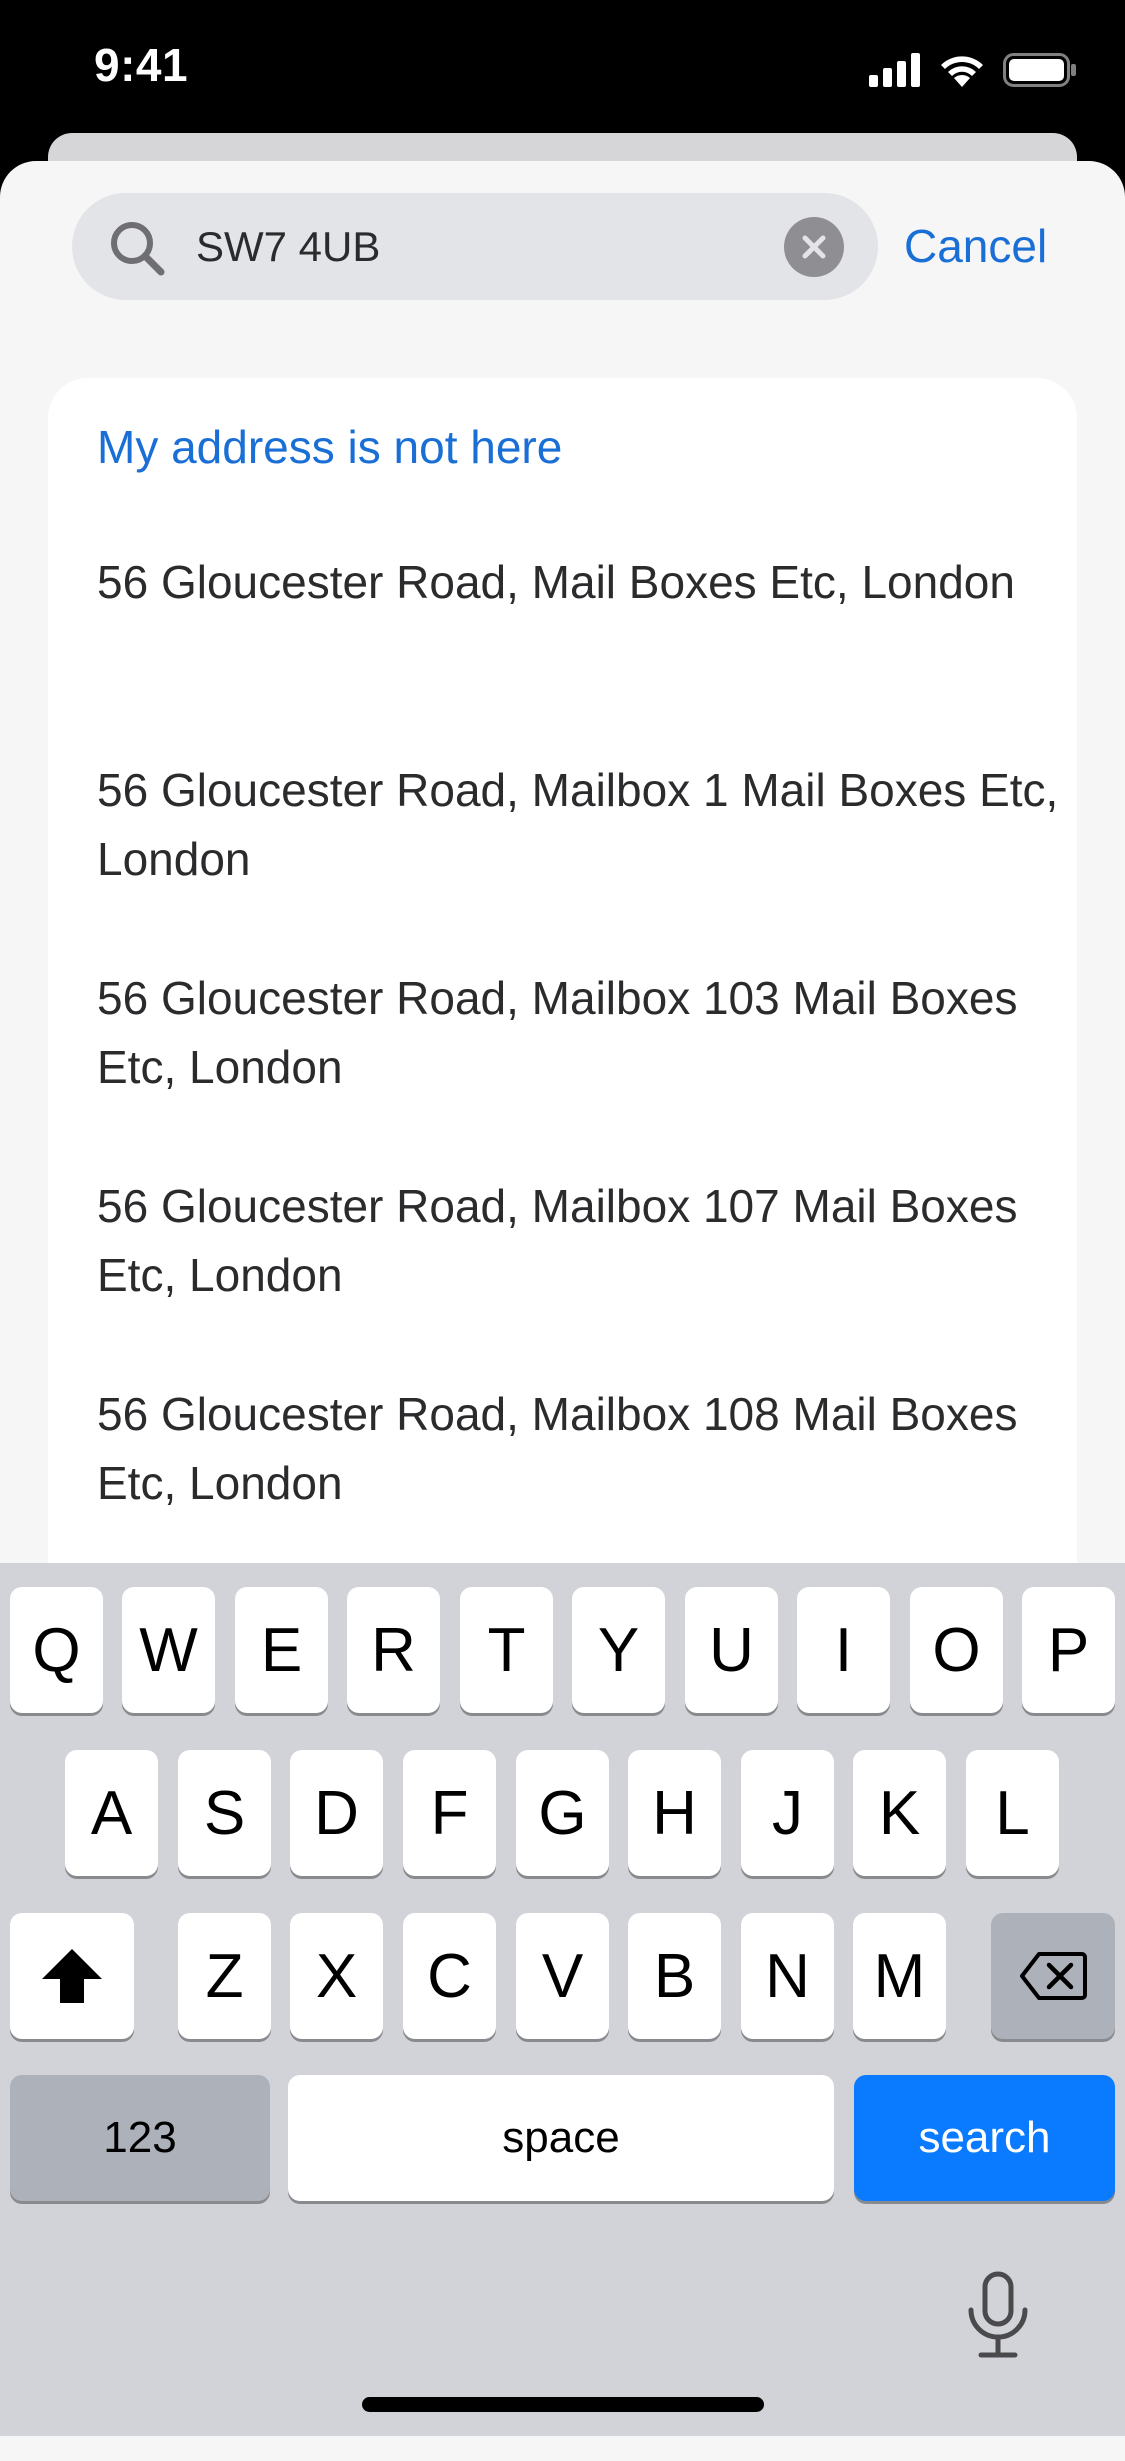  What do you see at coordinates (111, 1813) in the screenshot?
I see `key-a: A` at bounding box center [111, 1813].